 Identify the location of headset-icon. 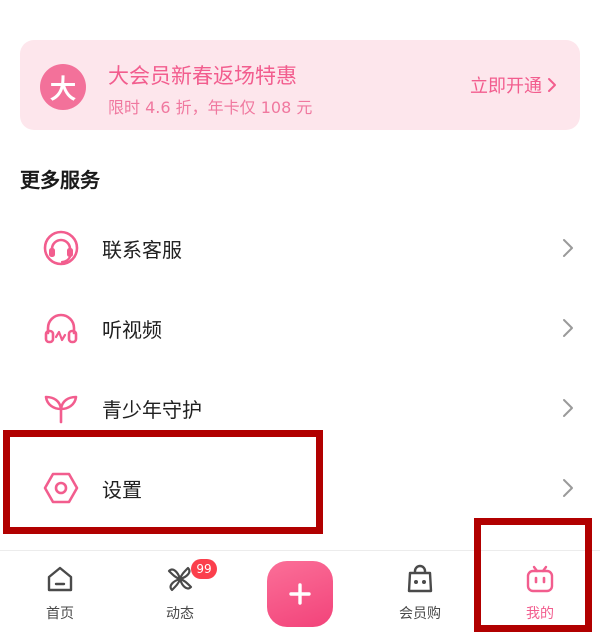
(61, 248).